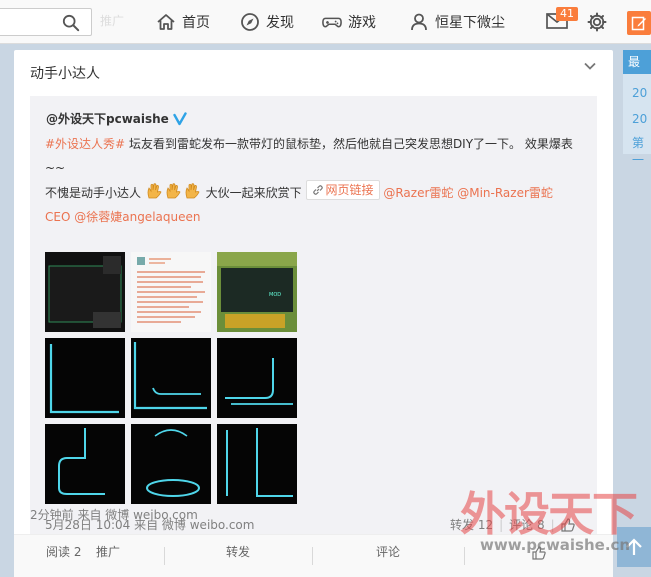 This screenshot has height=577, width=651. Describe the element at coordinates (65, 74) in the screenshot. I see `post-text: 动手小达人` at that location.